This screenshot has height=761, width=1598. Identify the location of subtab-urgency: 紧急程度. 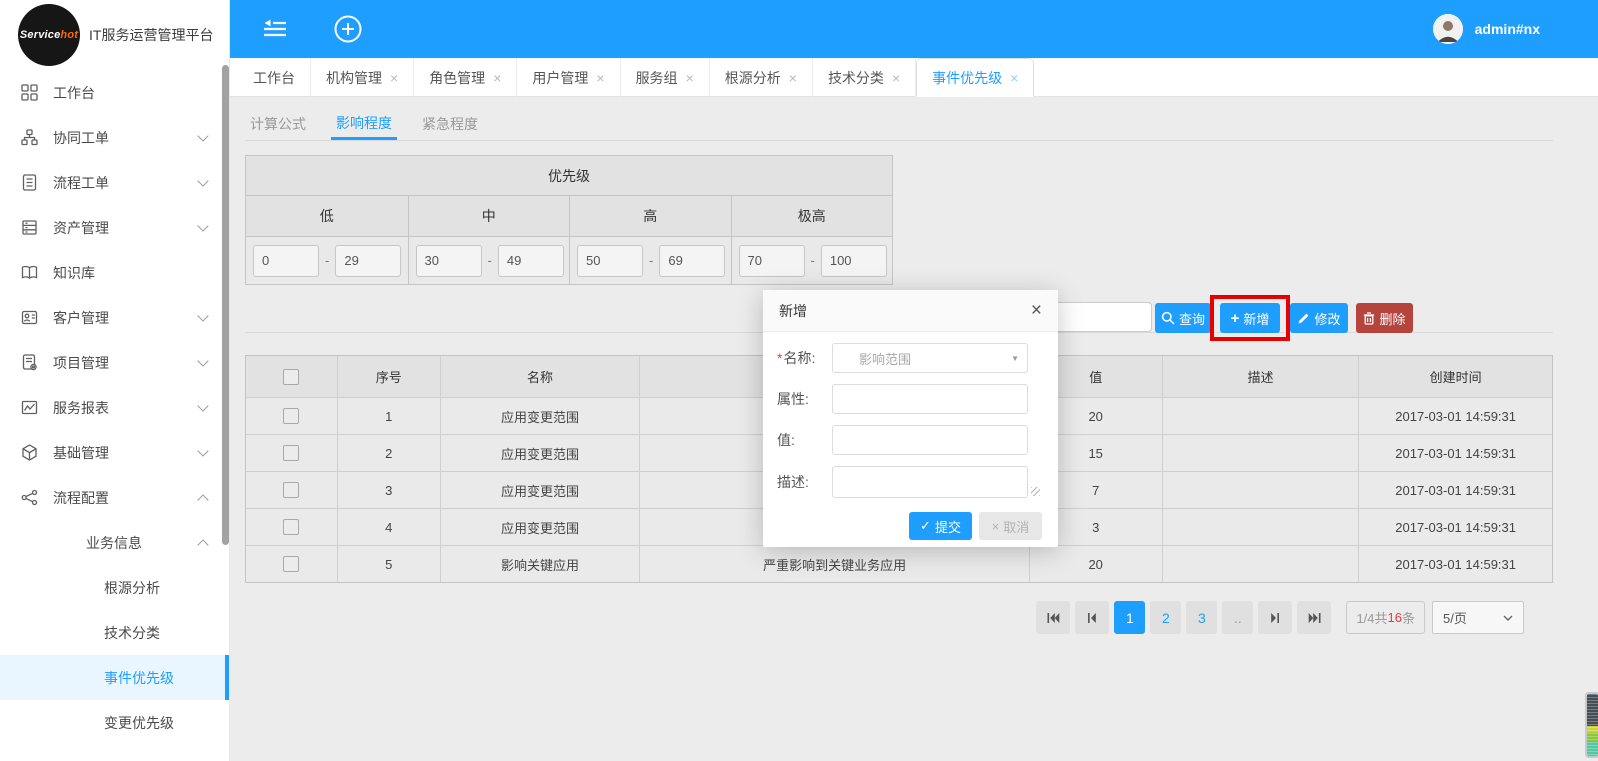
(450, 124).